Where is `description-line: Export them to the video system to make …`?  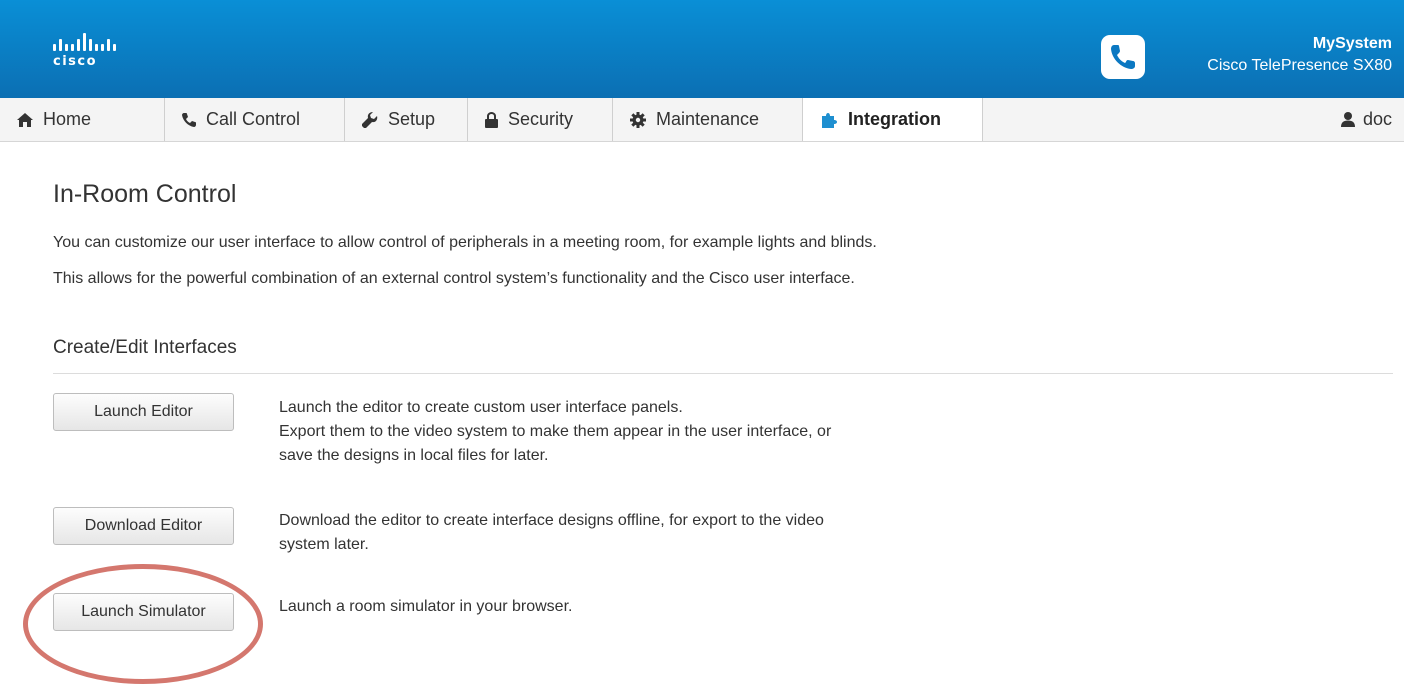
description-line: Export them to the video system to make … is located at coordinates (555, 431).